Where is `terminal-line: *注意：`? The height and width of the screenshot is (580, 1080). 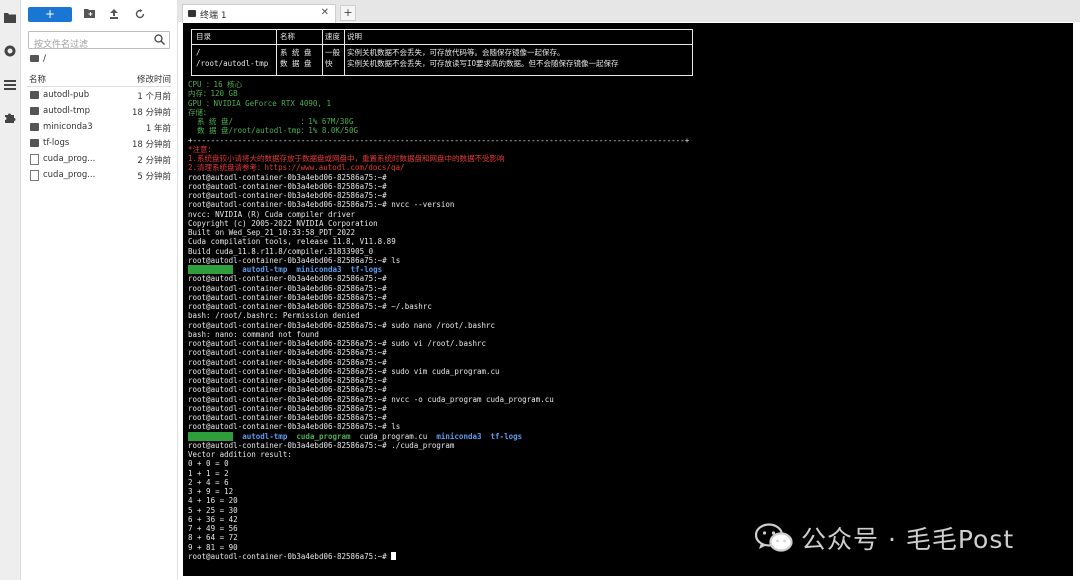 terminal-line: *注意： is located at coordinates (438, 149).